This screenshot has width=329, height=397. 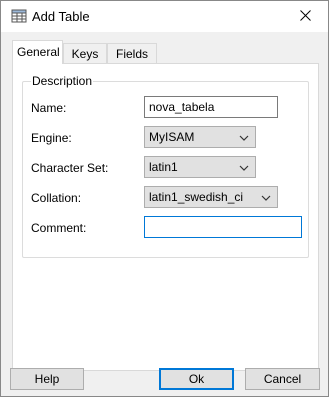 What do you see at coordinates (200, 137) in the screenshot?
I see `engine-select: MyISAM` at bounding box center [200, 137].